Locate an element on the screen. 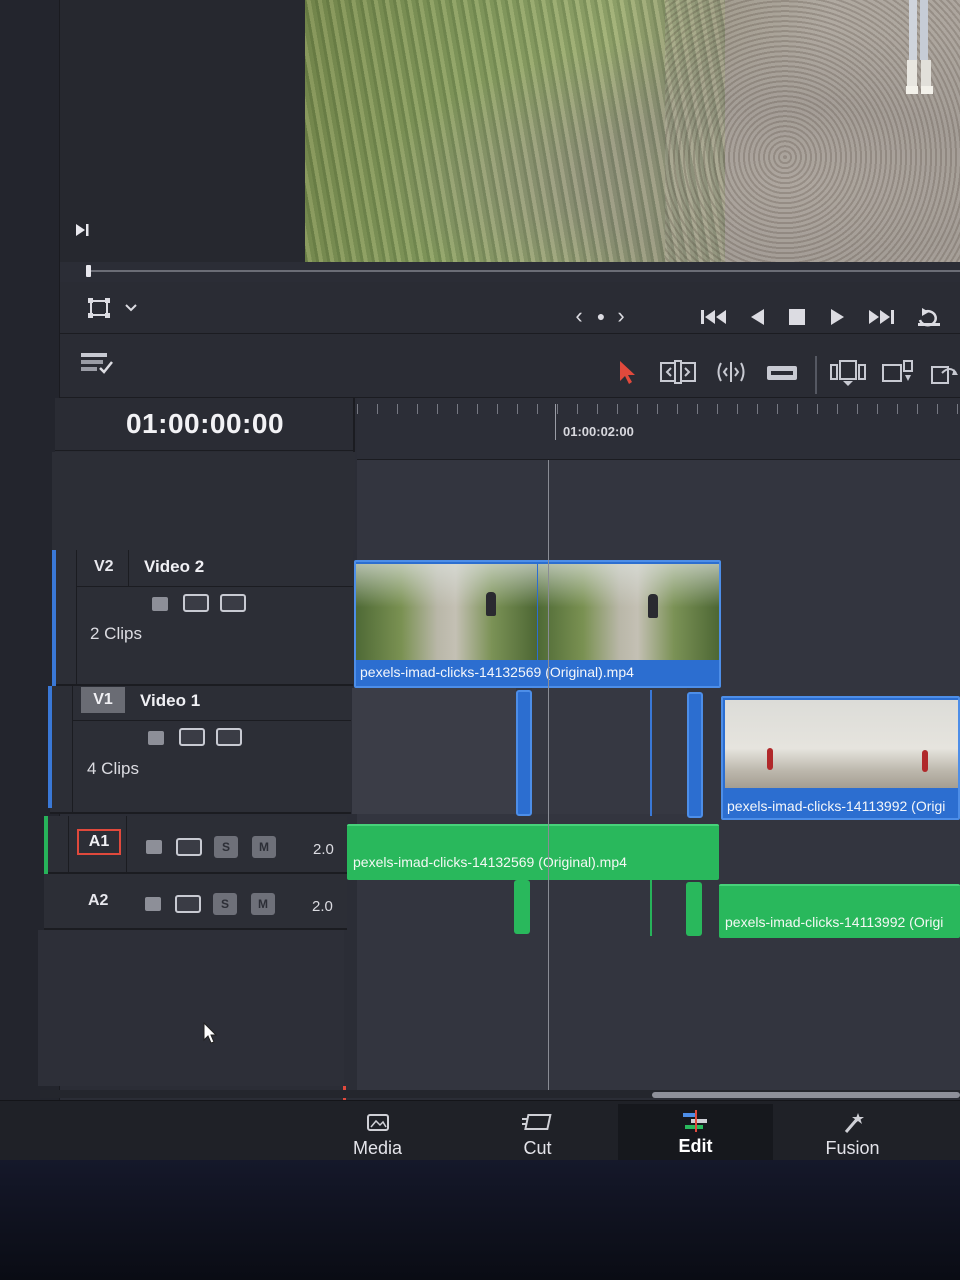 This screenshot has height=1280, width=960. track-v1-name: Video 1 is located at coordinates (170, 701).